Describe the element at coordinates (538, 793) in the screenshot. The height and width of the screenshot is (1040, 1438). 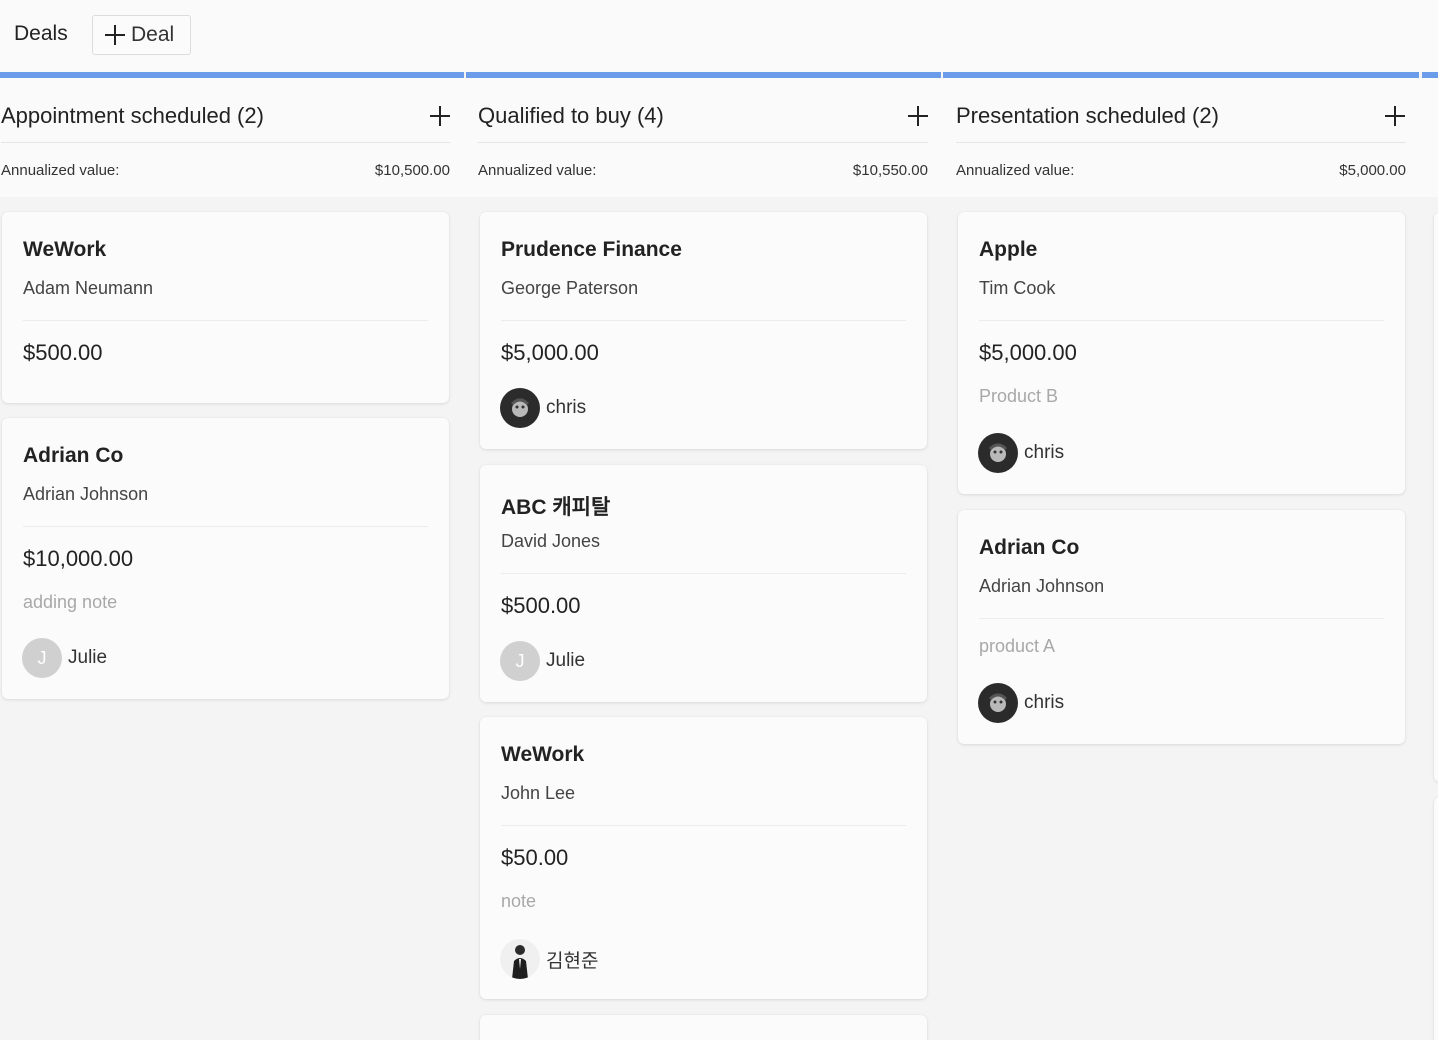
I see `deal-contact: John Lee` at that location.